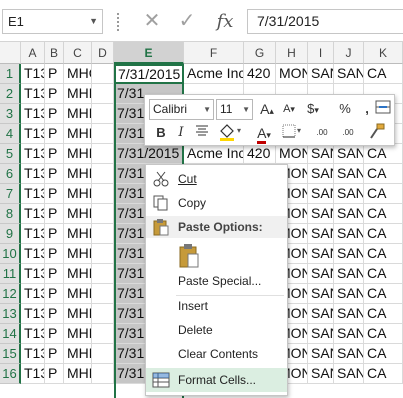  I want to click on cell-k15: CA, so click(383, 354).